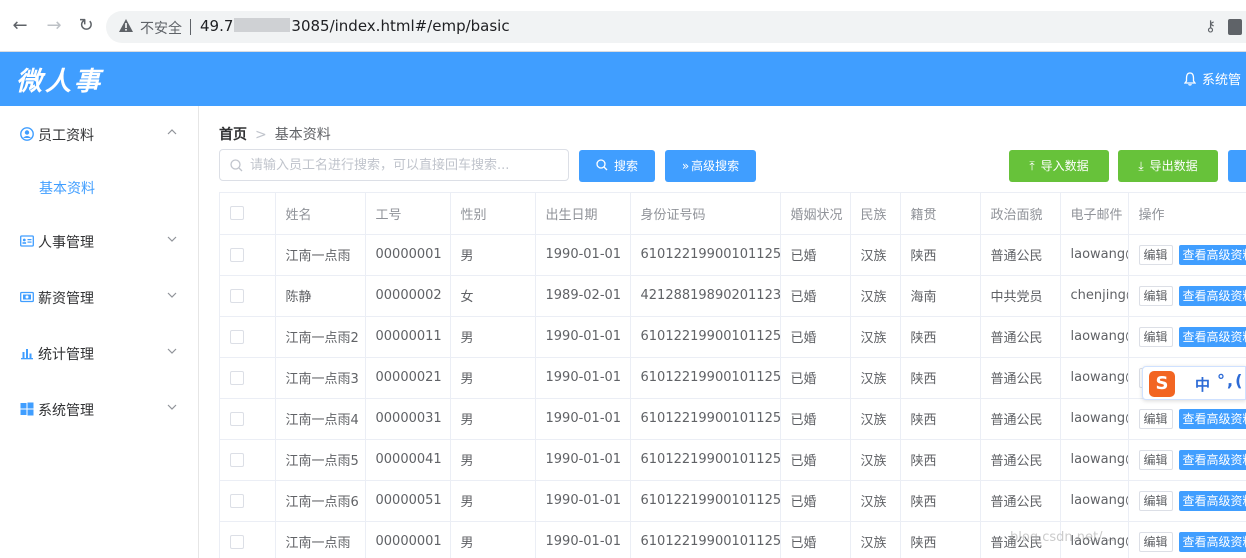 The height and width of the screenshot is (558, 1246). What do you see at coordinates (405, 165) in the screenshot?
I see `employee-search-input` at bounding box center [405, 165].